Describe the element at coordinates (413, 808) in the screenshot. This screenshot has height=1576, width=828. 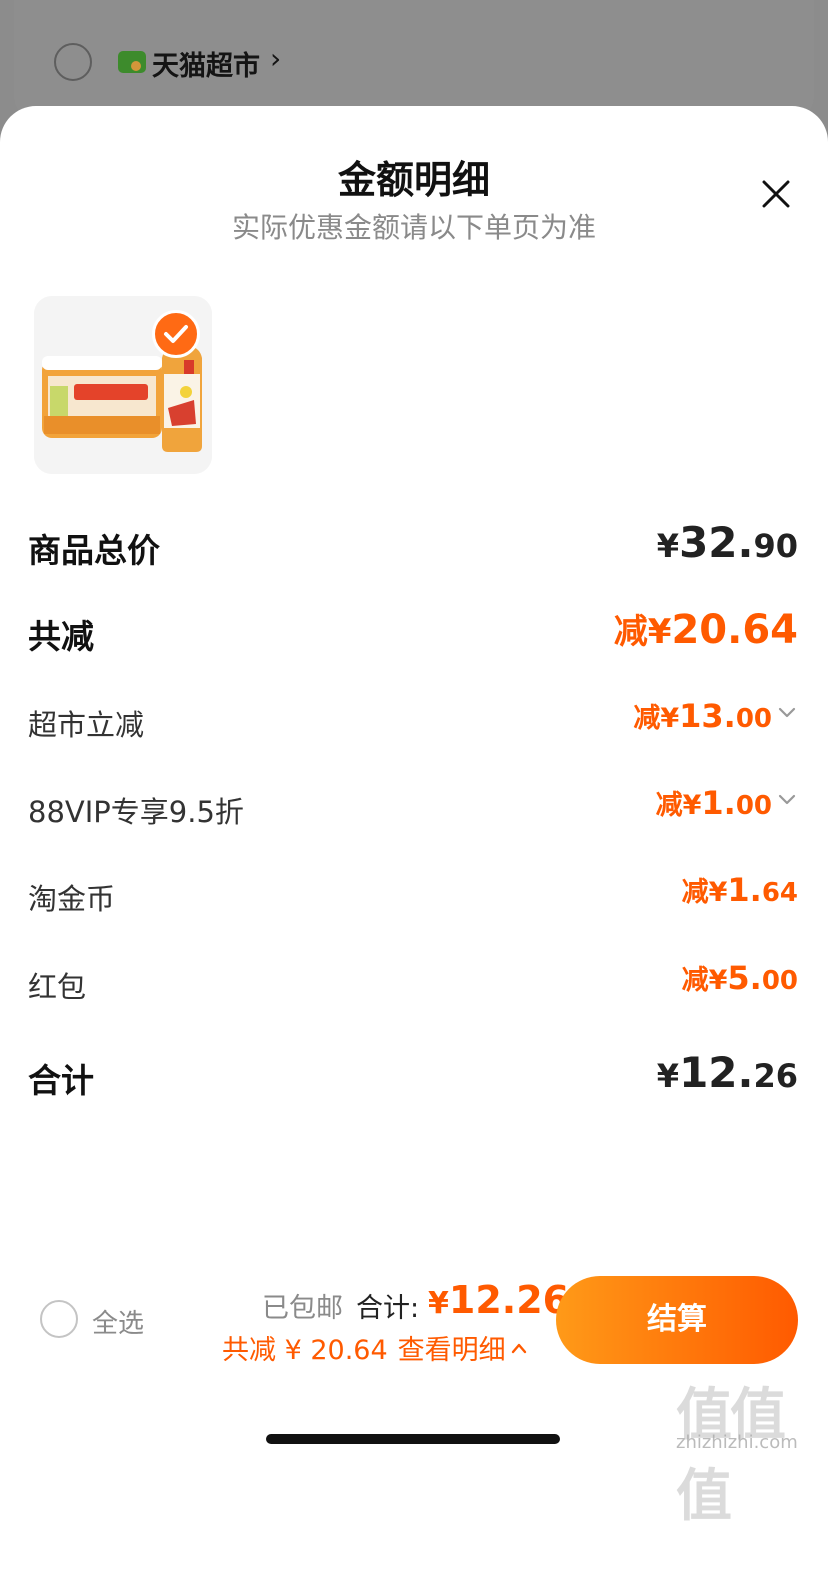
I see `row-vip-discount: 88VIP专享9.5折 减¥1.00` at that location.